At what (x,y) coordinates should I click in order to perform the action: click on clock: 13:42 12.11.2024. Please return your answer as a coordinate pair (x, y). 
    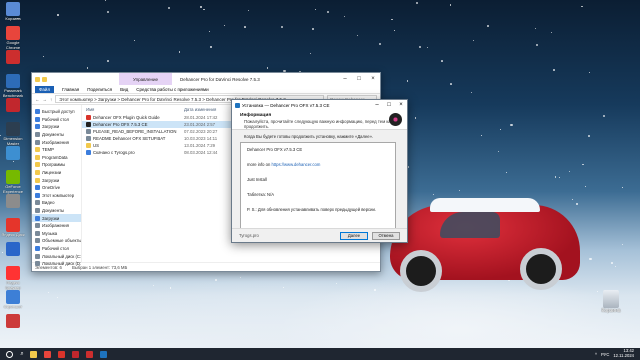
    Looking at the image, I should click on (623, 353).